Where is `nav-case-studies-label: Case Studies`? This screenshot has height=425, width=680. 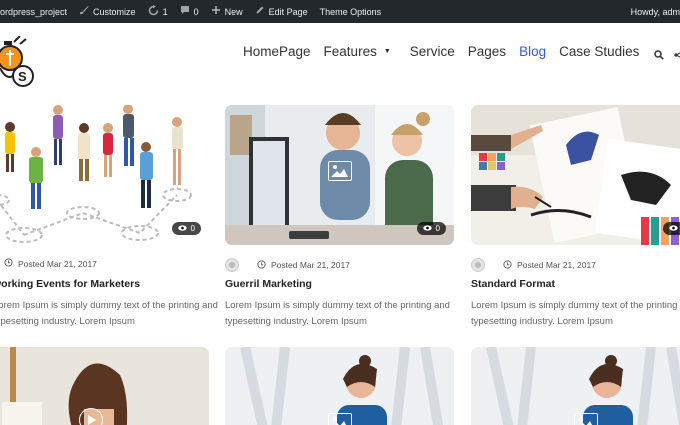
nav-case-studies-label: Case Studies is located at coordinates (599, 51).